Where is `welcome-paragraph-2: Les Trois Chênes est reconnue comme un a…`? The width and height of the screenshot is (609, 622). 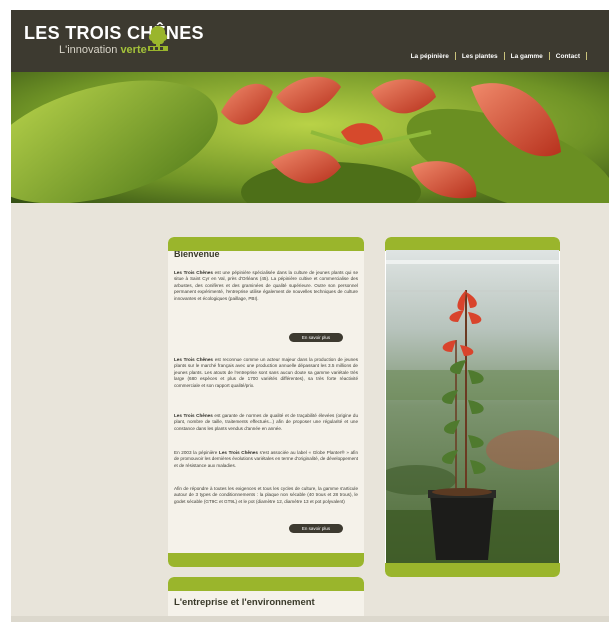
welcome-paragraph-2: Les Trois Chênes est reconnue comme un a… is located at coordinates (266, 373).